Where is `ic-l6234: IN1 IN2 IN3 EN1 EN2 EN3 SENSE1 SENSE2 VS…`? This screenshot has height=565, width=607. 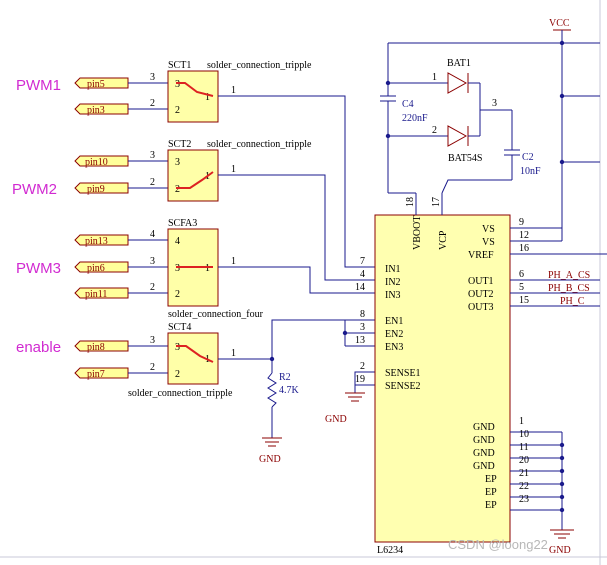
ic-l6234: IN1 IN2 IN3 EN1 EN2 EN3 SENSE1 SENSE2 VS… is located at coordinates (442, 385).